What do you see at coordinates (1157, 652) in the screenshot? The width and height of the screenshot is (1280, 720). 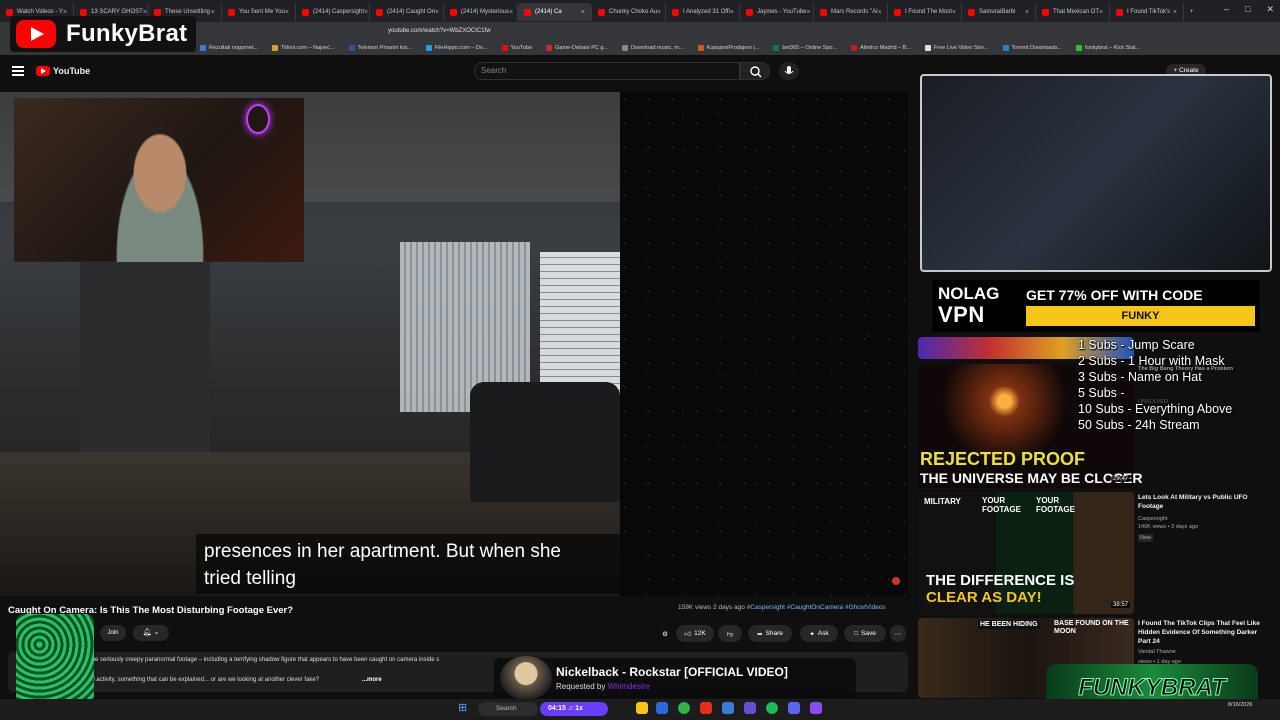 I see `sidebar-video-channel: Vandal Thawne` at bounding box center [1157, 652].